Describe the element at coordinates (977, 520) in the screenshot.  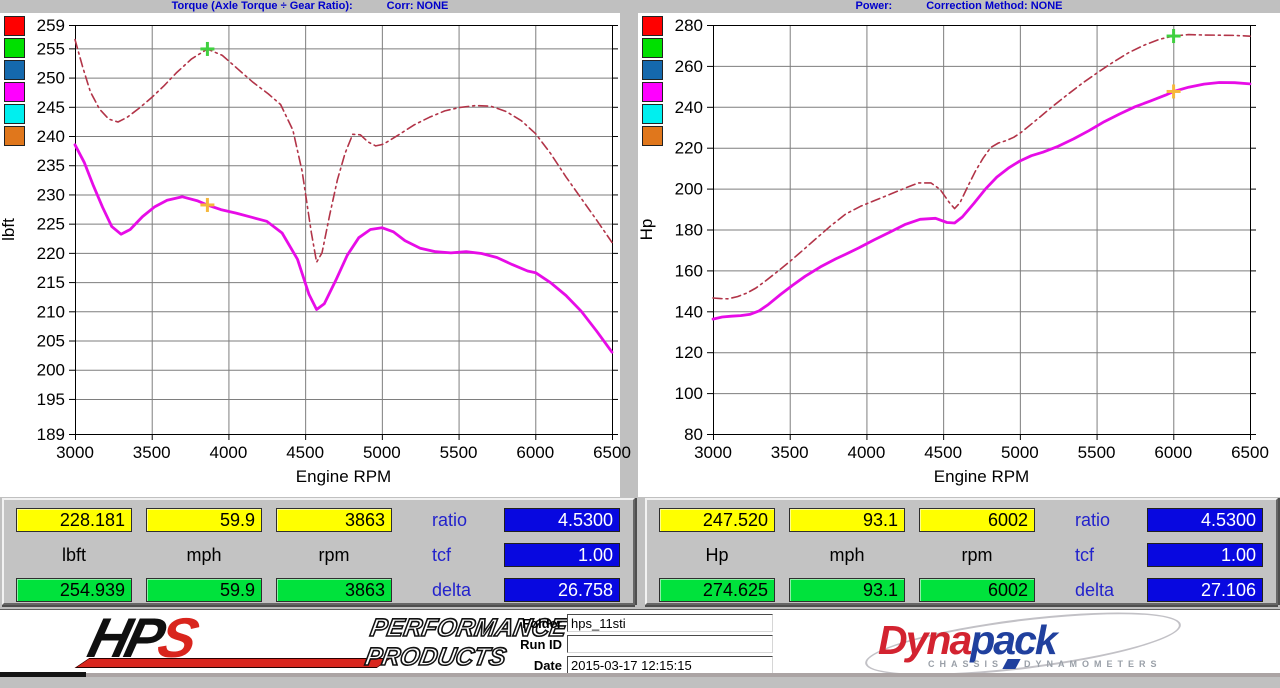
I see `yellow-rpm-value: 6002` at that location.